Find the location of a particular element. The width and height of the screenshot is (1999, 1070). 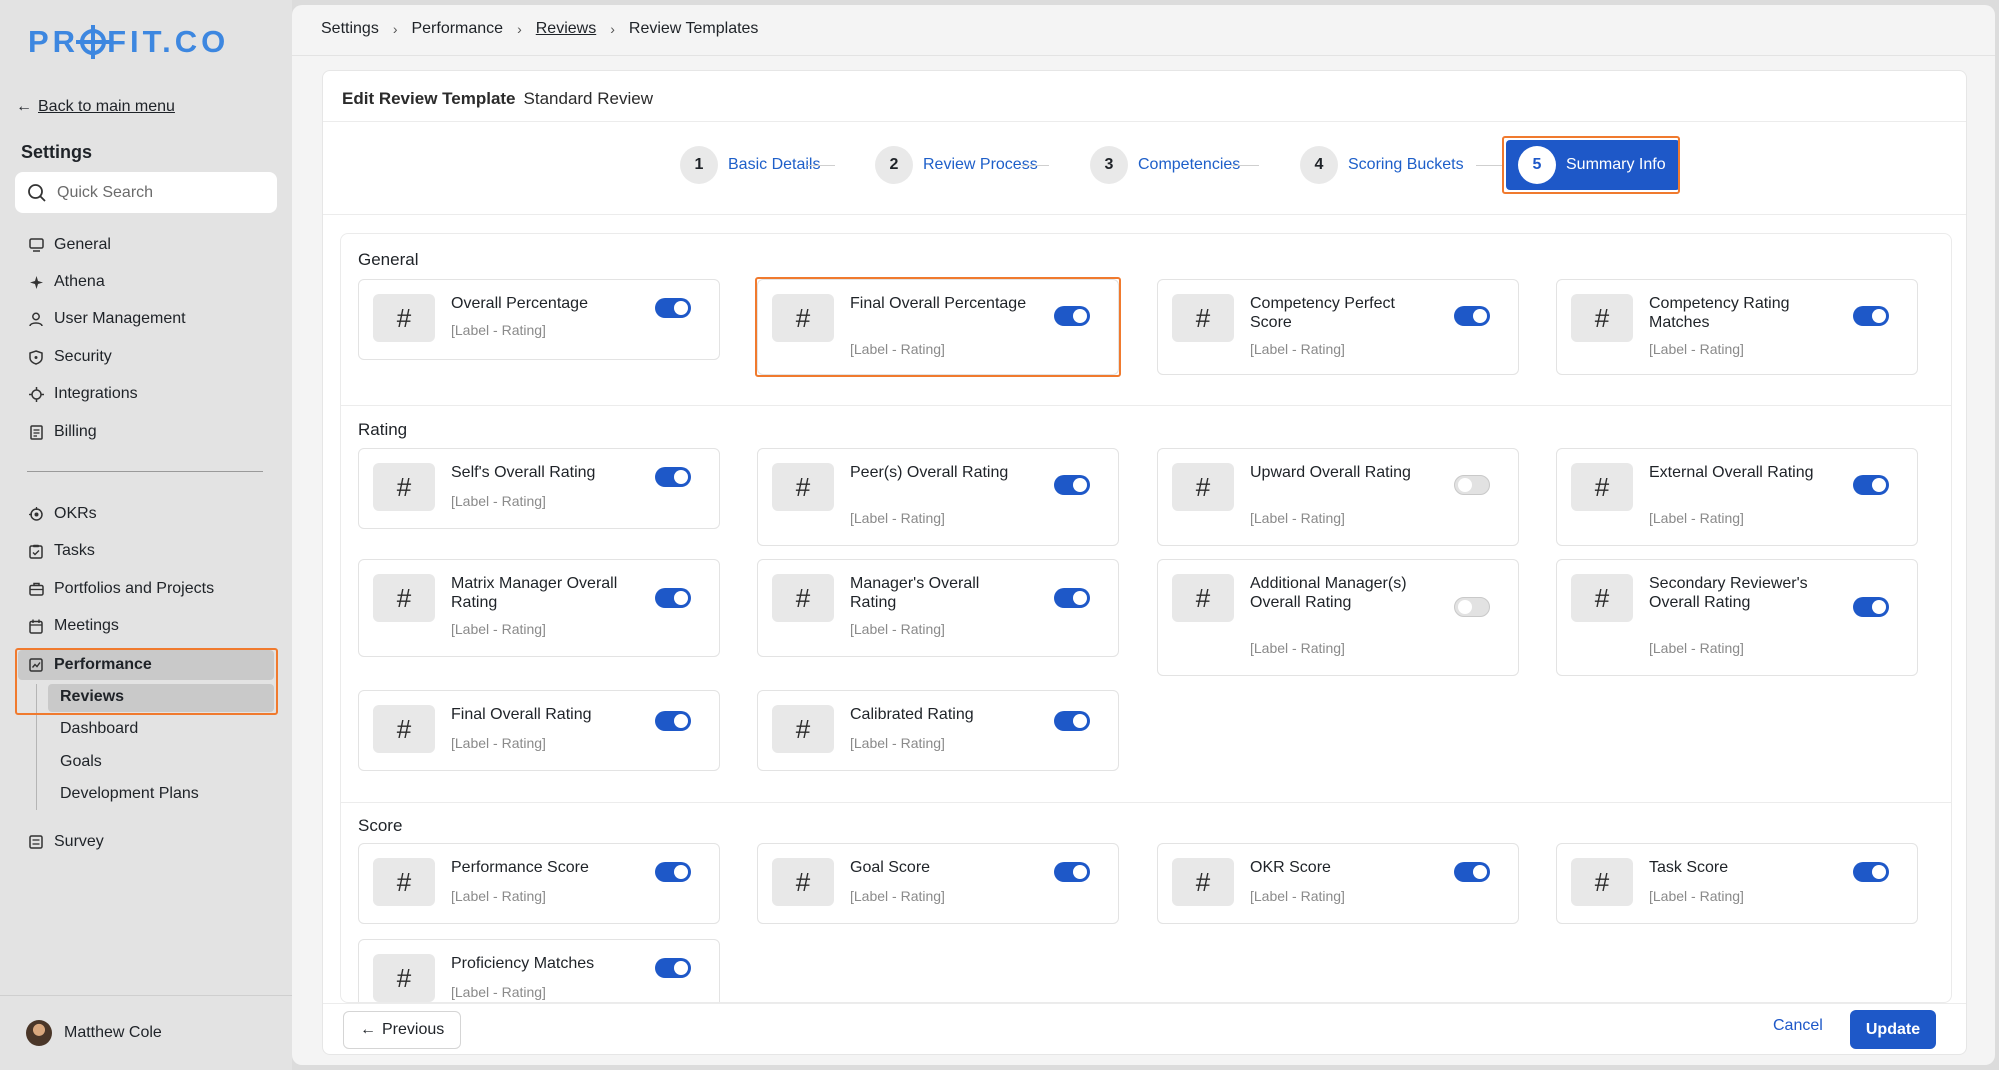

sidebar-divider is located at coordinates (145, 471).